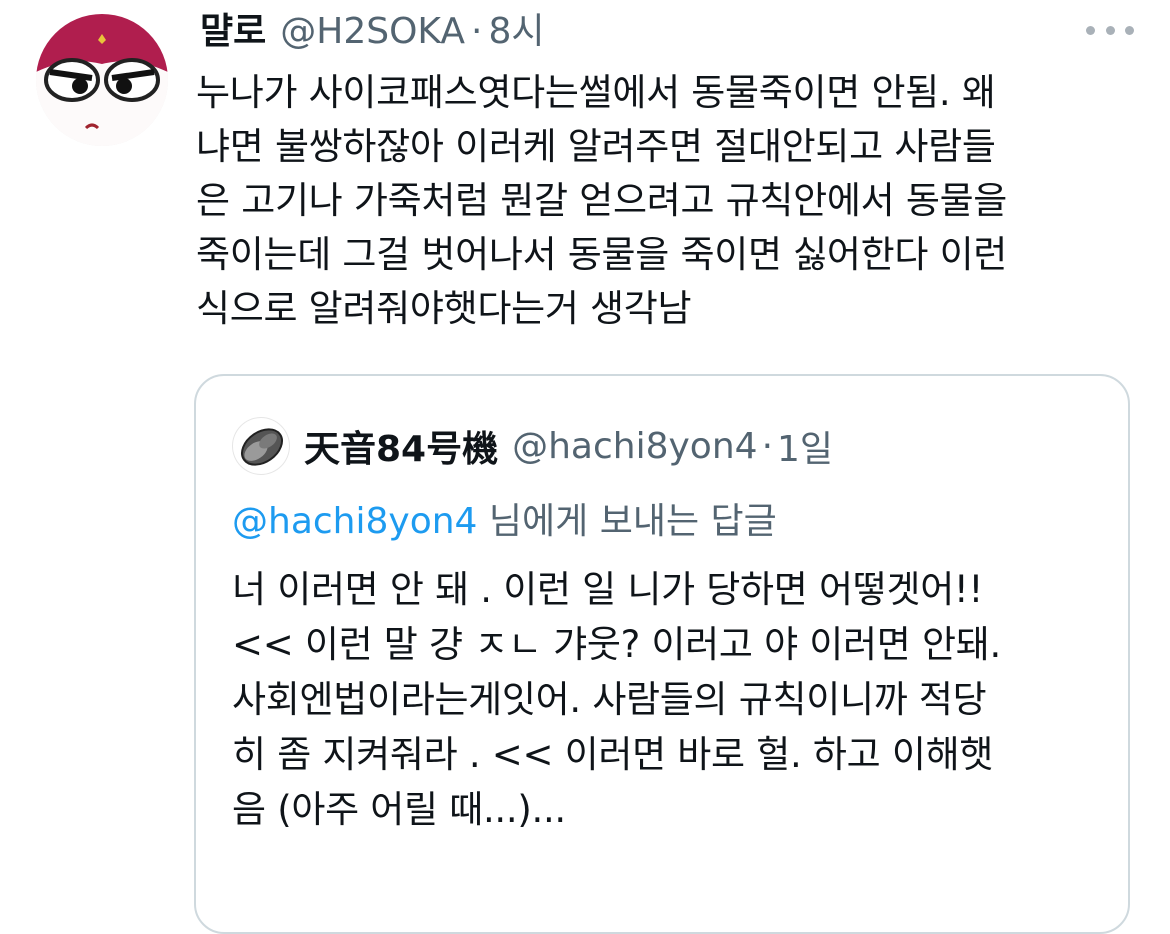 This screenshot has height=934, width=1170. What do you see at coordinates (635, 446) in the screenshot?
I see `quoted-author-handle: @hachi8yon4` at bounding box center [635, 446].